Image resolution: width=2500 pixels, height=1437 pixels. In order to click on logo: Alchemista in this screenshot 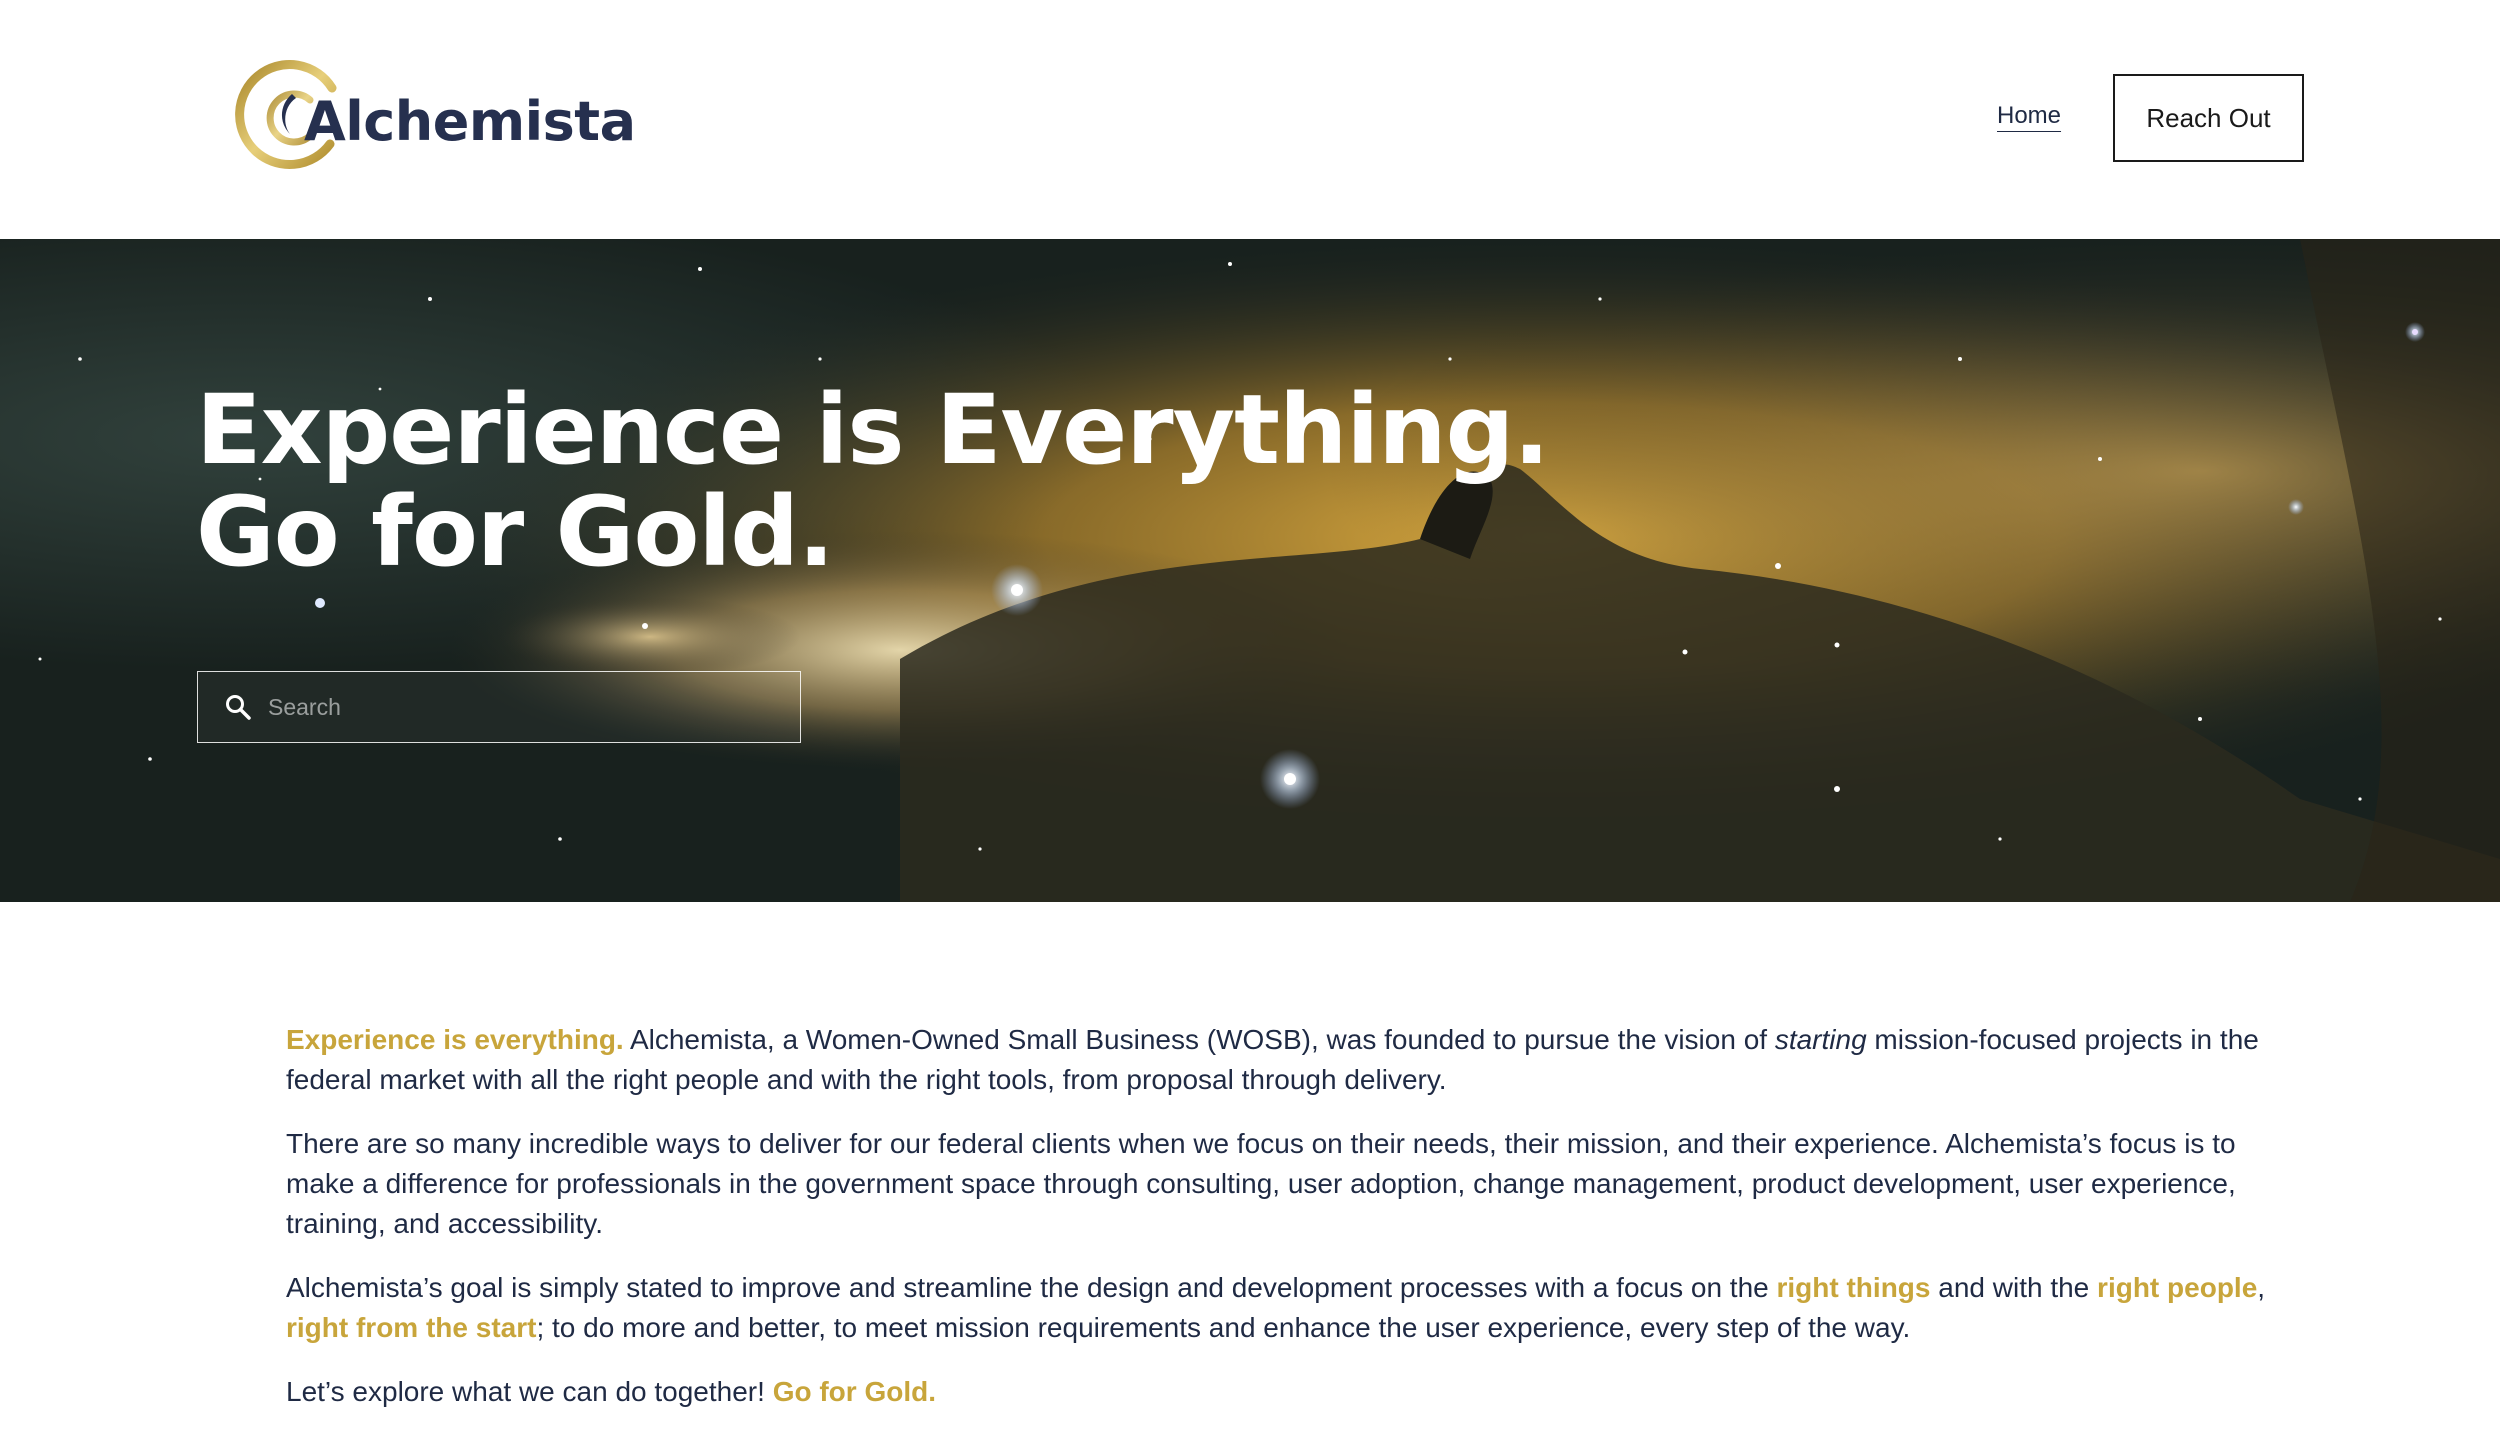, I will do `click(434, 117)`.